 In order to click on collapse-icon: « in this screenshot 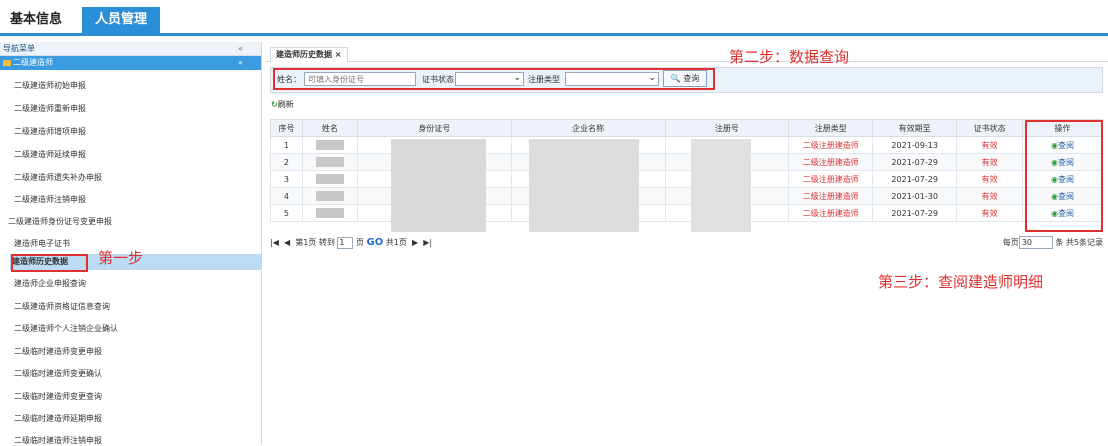, I will do `click(240, 49)`.